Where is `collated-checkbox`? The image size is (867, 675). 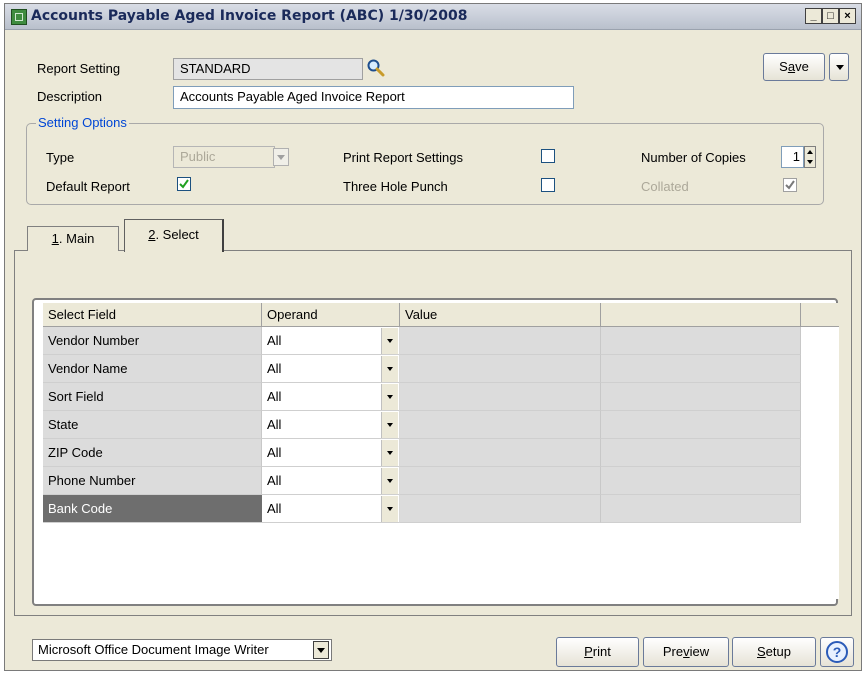 collated-checkbox is located at coordinates (790, 185).